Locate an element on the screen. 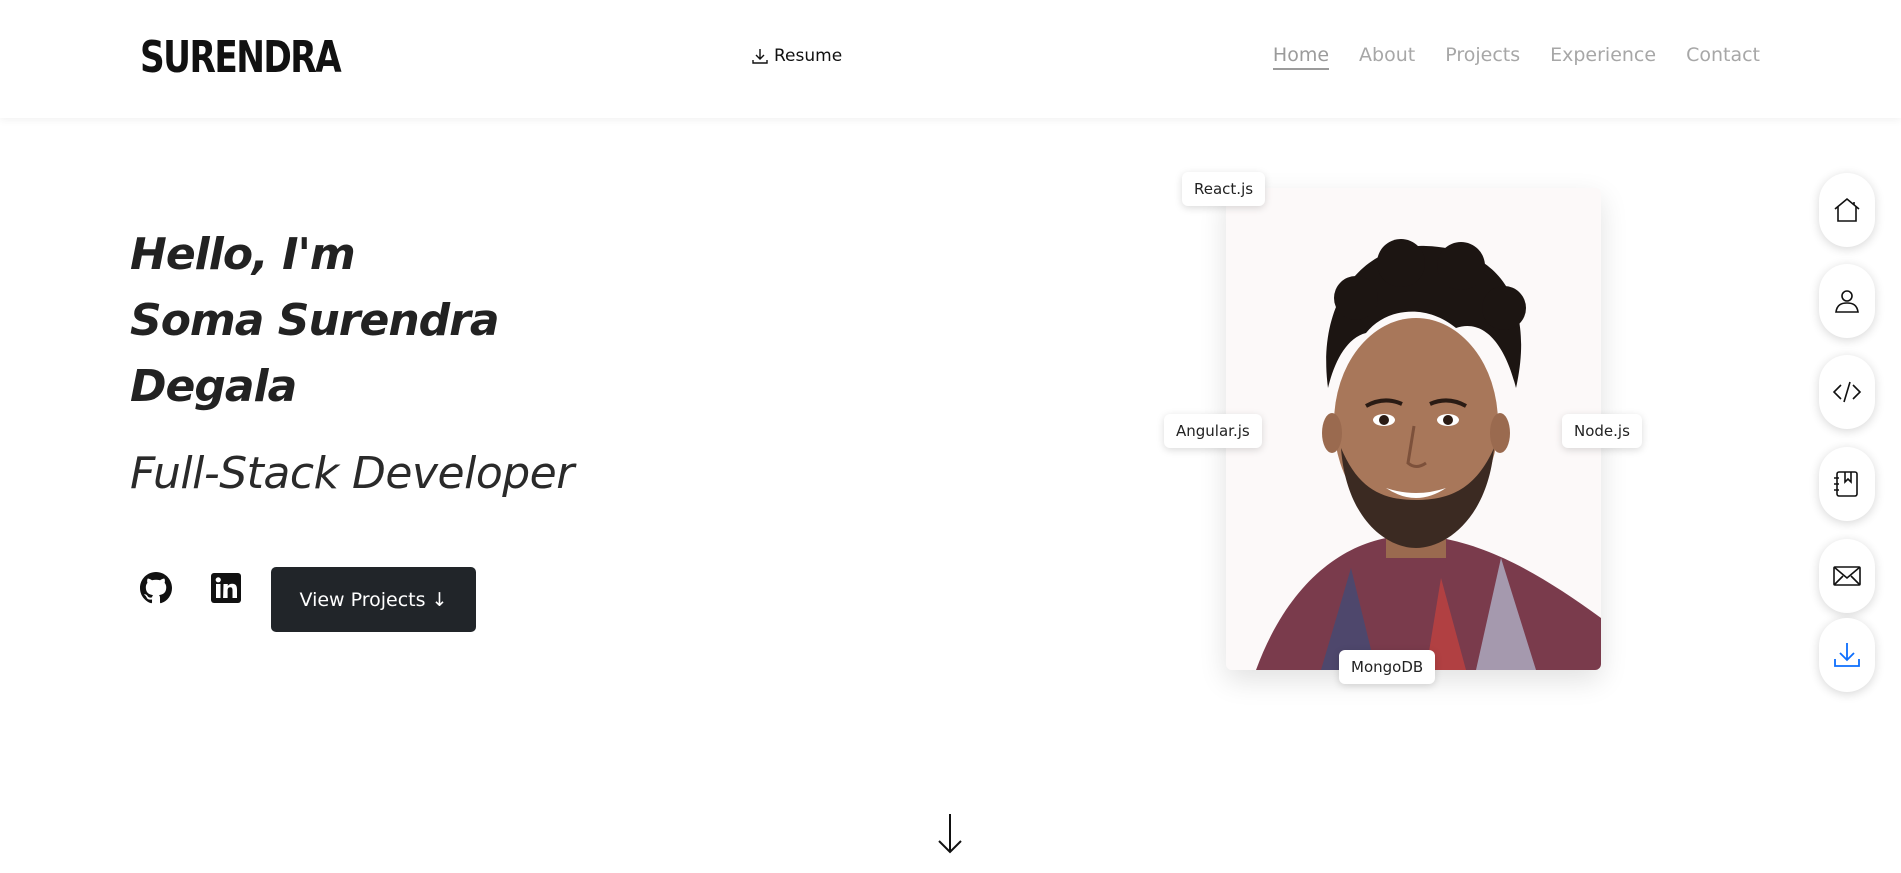  notebook-icon is located at coordinates (1846, 484).